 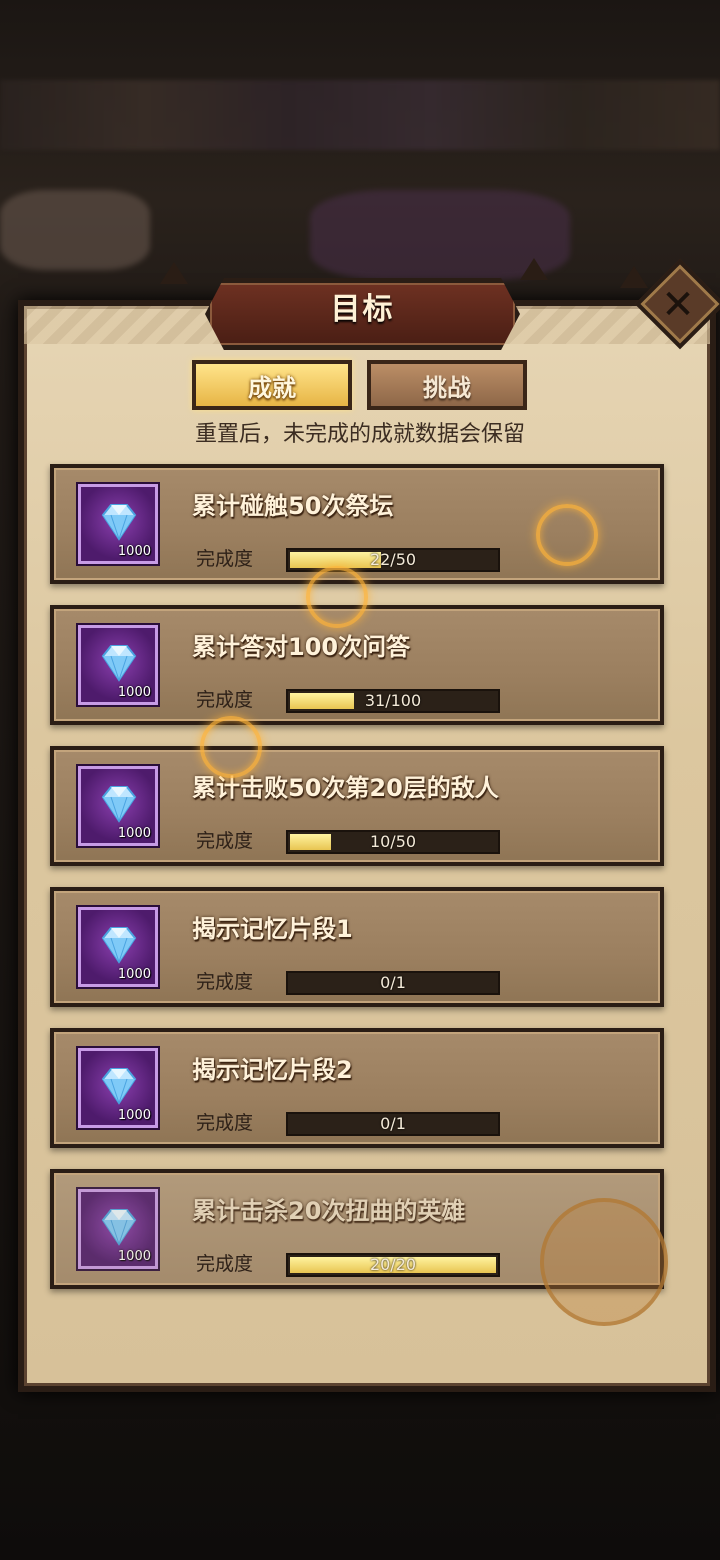 I want to click on background-figure, so click(x=75, y=230).